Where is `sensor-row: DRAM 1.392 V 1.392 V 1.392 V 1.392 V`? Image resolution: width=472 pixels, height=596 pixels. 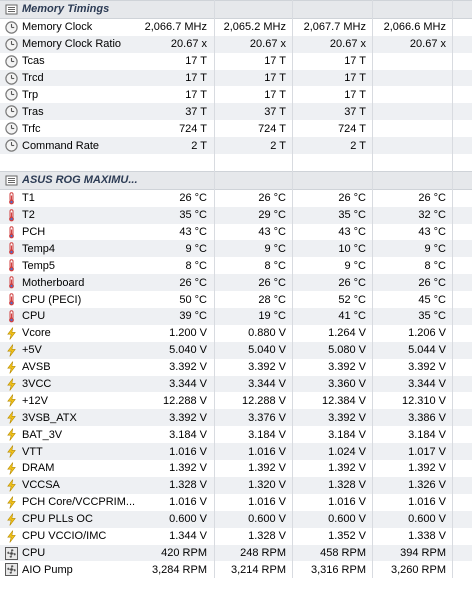
sensor-row: DRAM 1.392 V 1.392 V 1.392 V 1.392 V is located at coordinates (236, 468).